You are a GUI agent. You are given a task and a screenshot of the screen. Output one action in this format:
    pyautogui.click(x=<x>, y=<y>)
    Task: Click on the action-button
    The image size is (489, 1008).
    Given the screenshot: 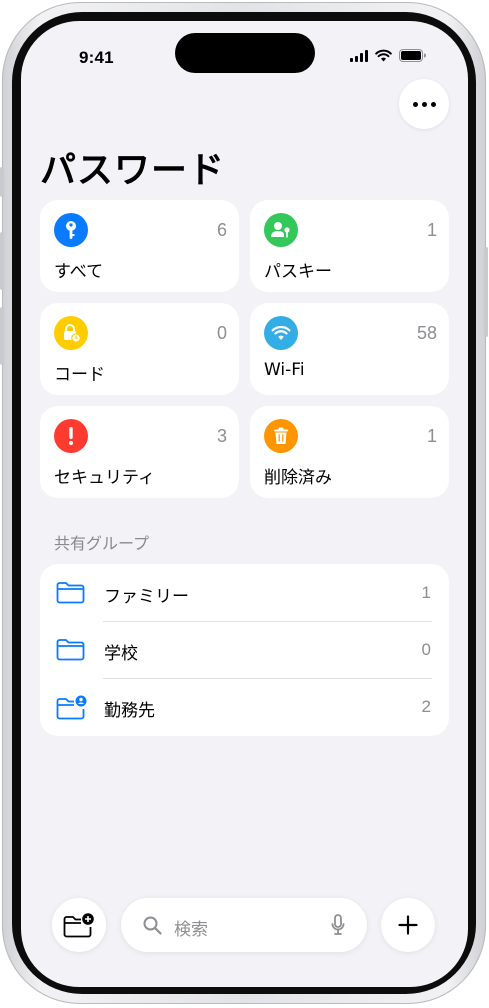 What is the action you would take?
    pyautogui.click(x=2, y=182)
    